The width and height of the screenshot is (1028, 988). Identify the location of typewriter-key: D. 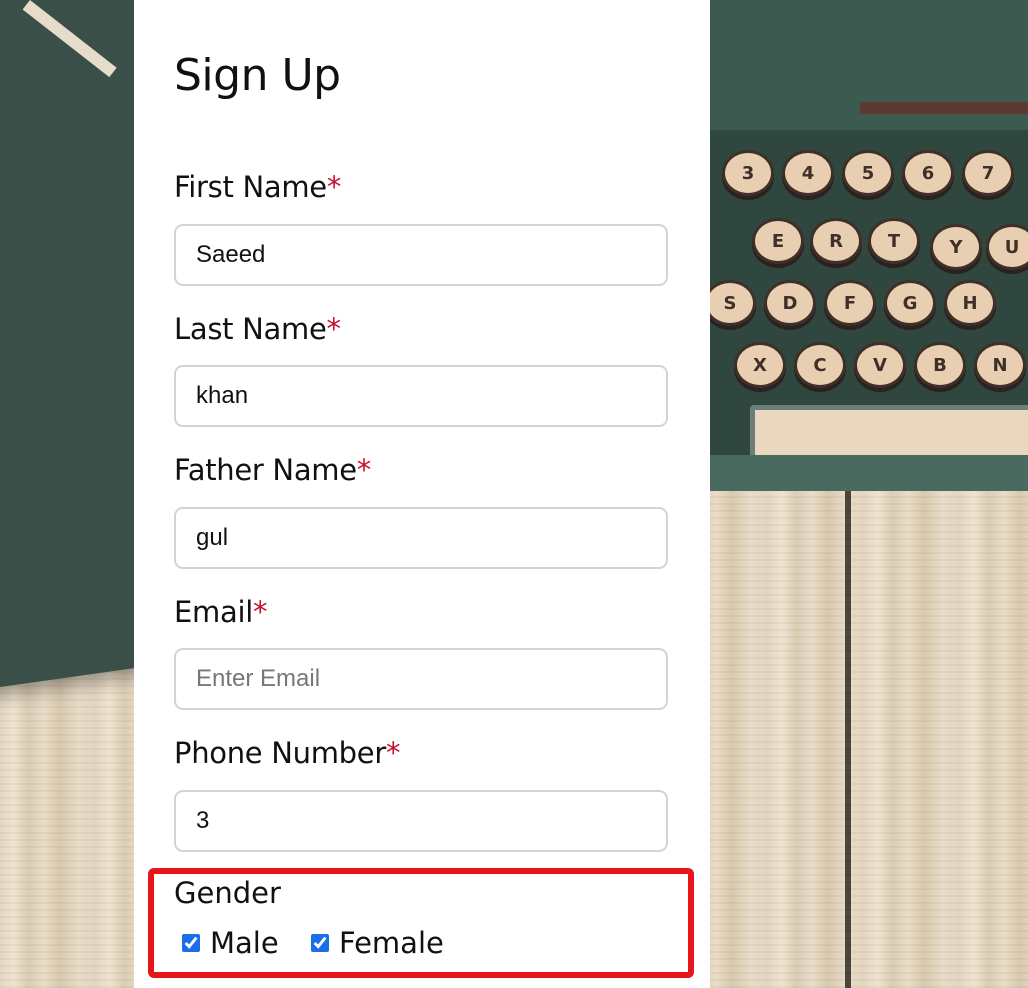
(790, 303).